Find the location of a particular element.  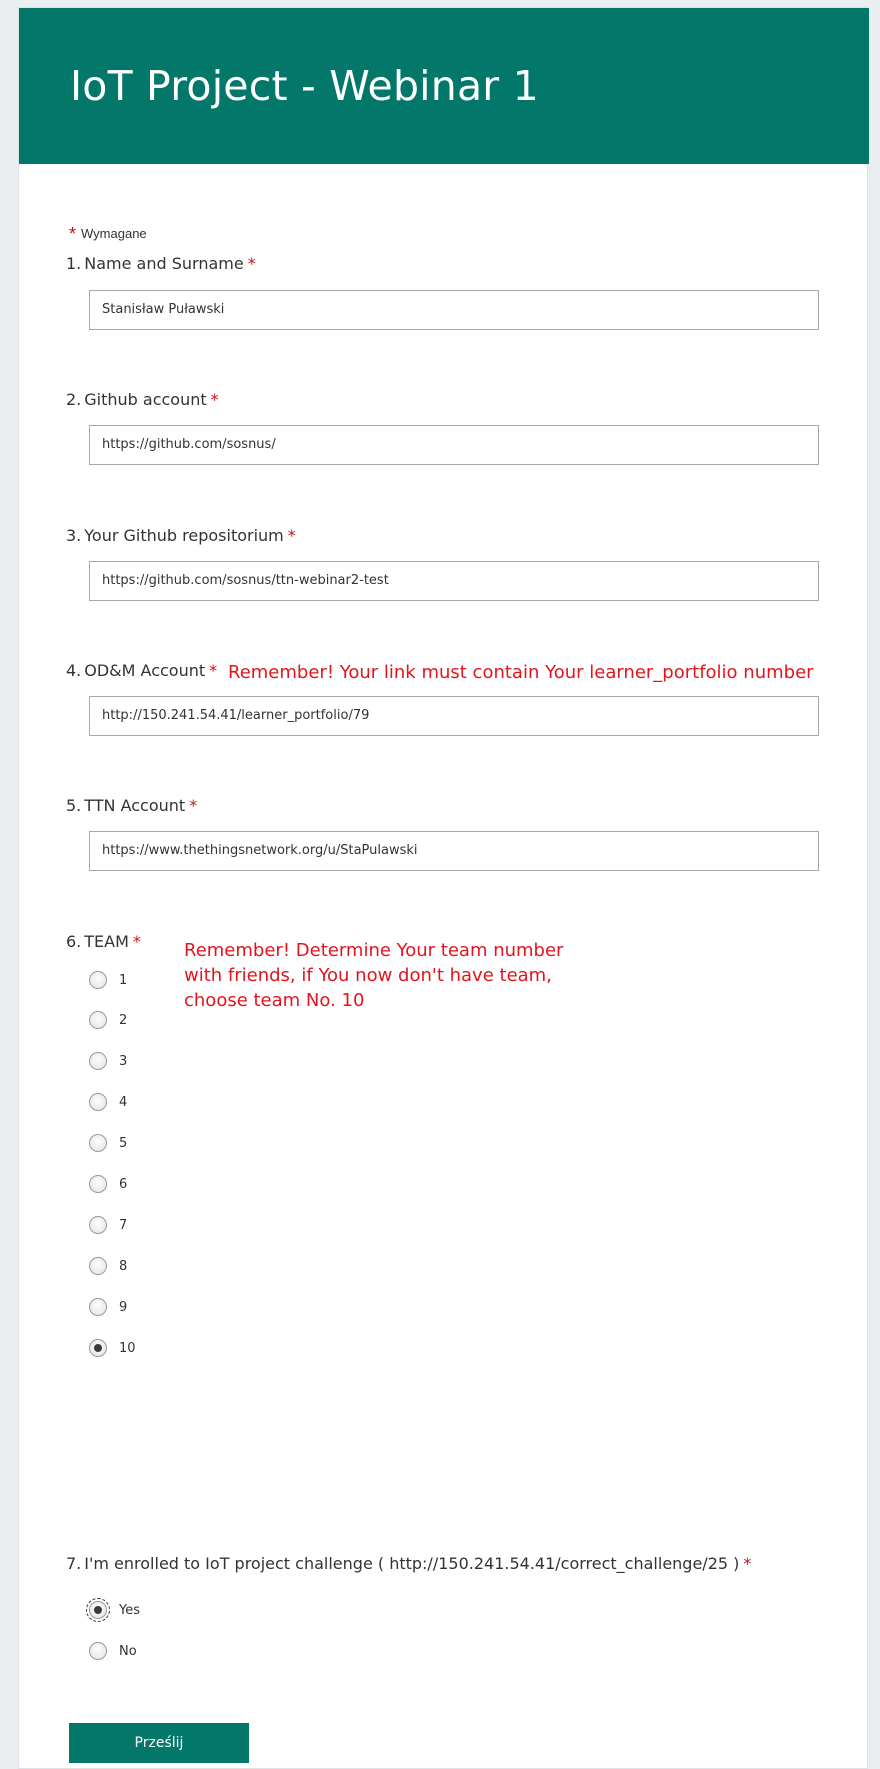

form-header: IoT Project - Webinar 1 is located at coordinates (444, 86).